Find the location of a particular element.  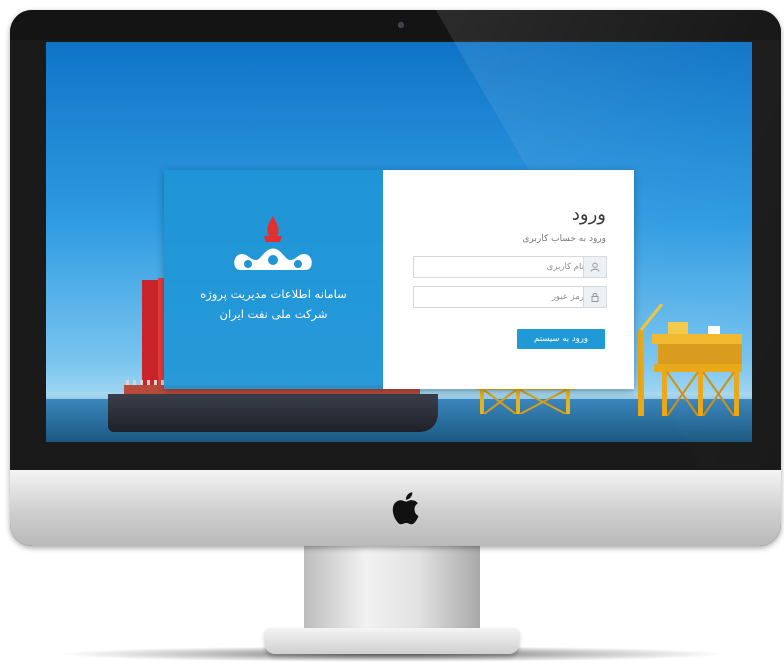

login-submit-button: ورود به سیستم is located at coordinates (561, 339).